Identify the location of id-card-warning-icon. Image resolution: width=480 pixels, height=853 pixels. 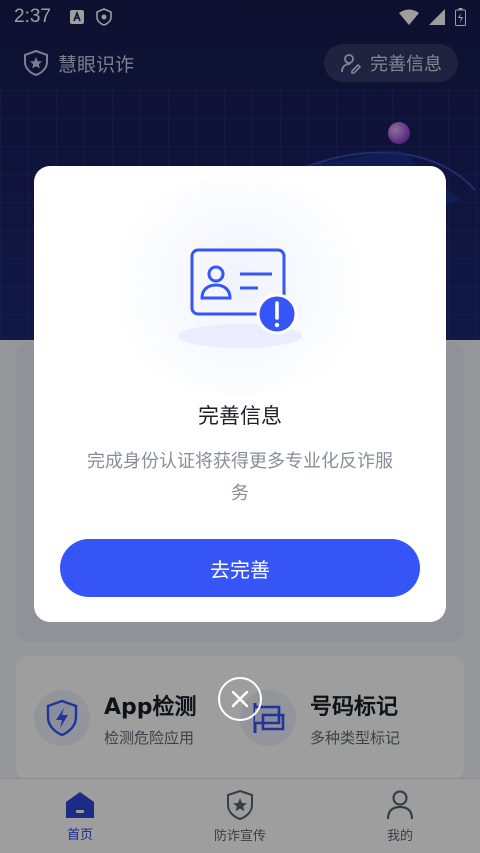
(240, 298).